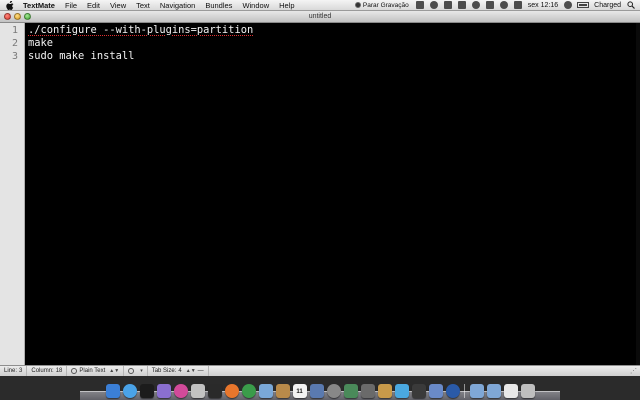  Describe the element at coordinates (517, 5) in the screenshot. I see `volume-icon` at that location.